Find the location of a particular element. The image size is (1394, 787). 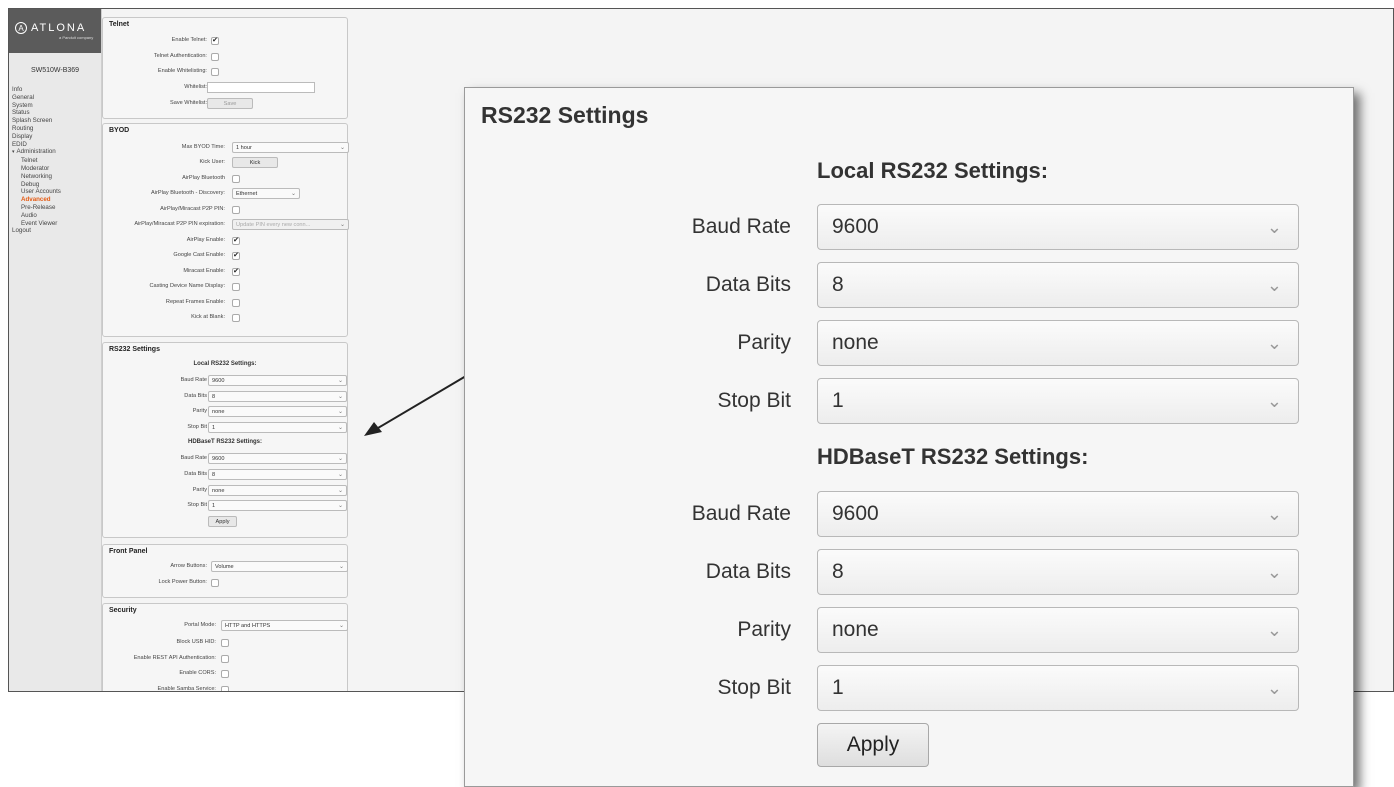

sidebar-item-routing: Routing is located at coordinates (56, 129).